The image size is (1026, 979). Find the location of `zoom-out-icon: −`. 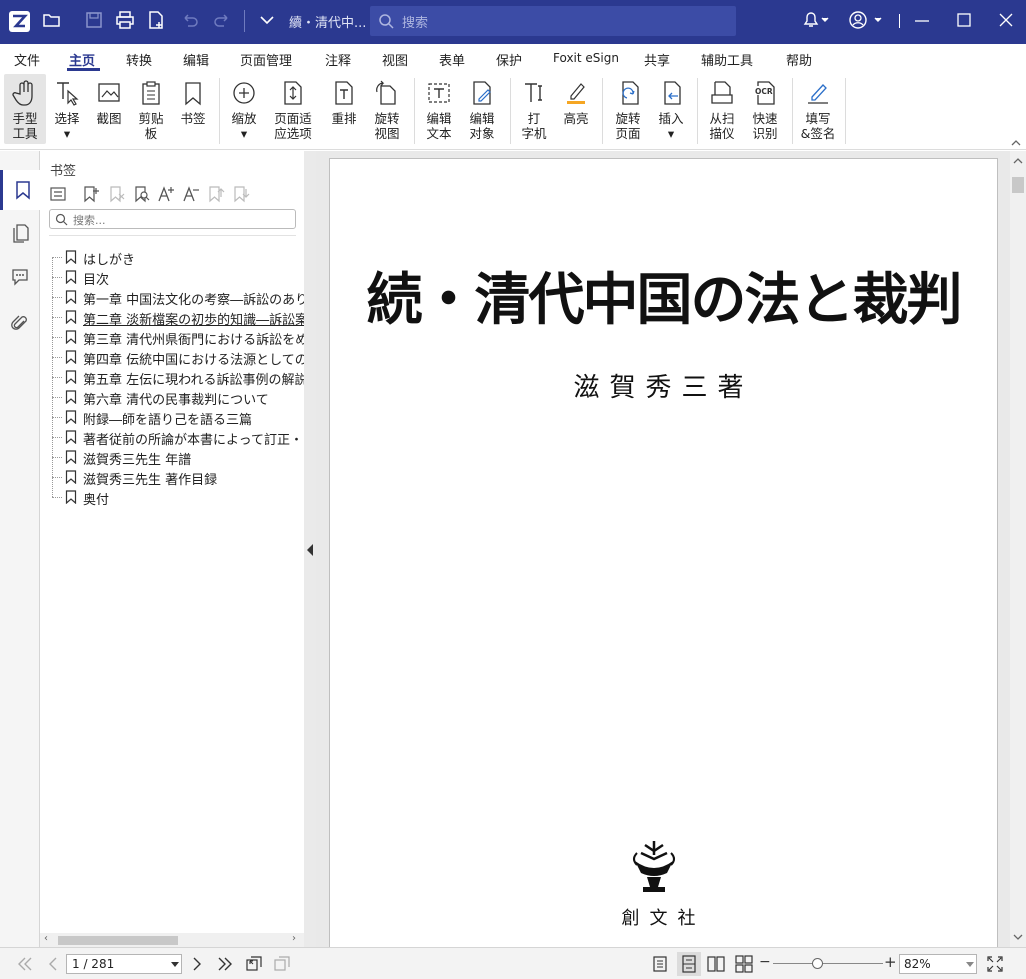

zoom-out-icon: − is located at coordinates (765, 962).